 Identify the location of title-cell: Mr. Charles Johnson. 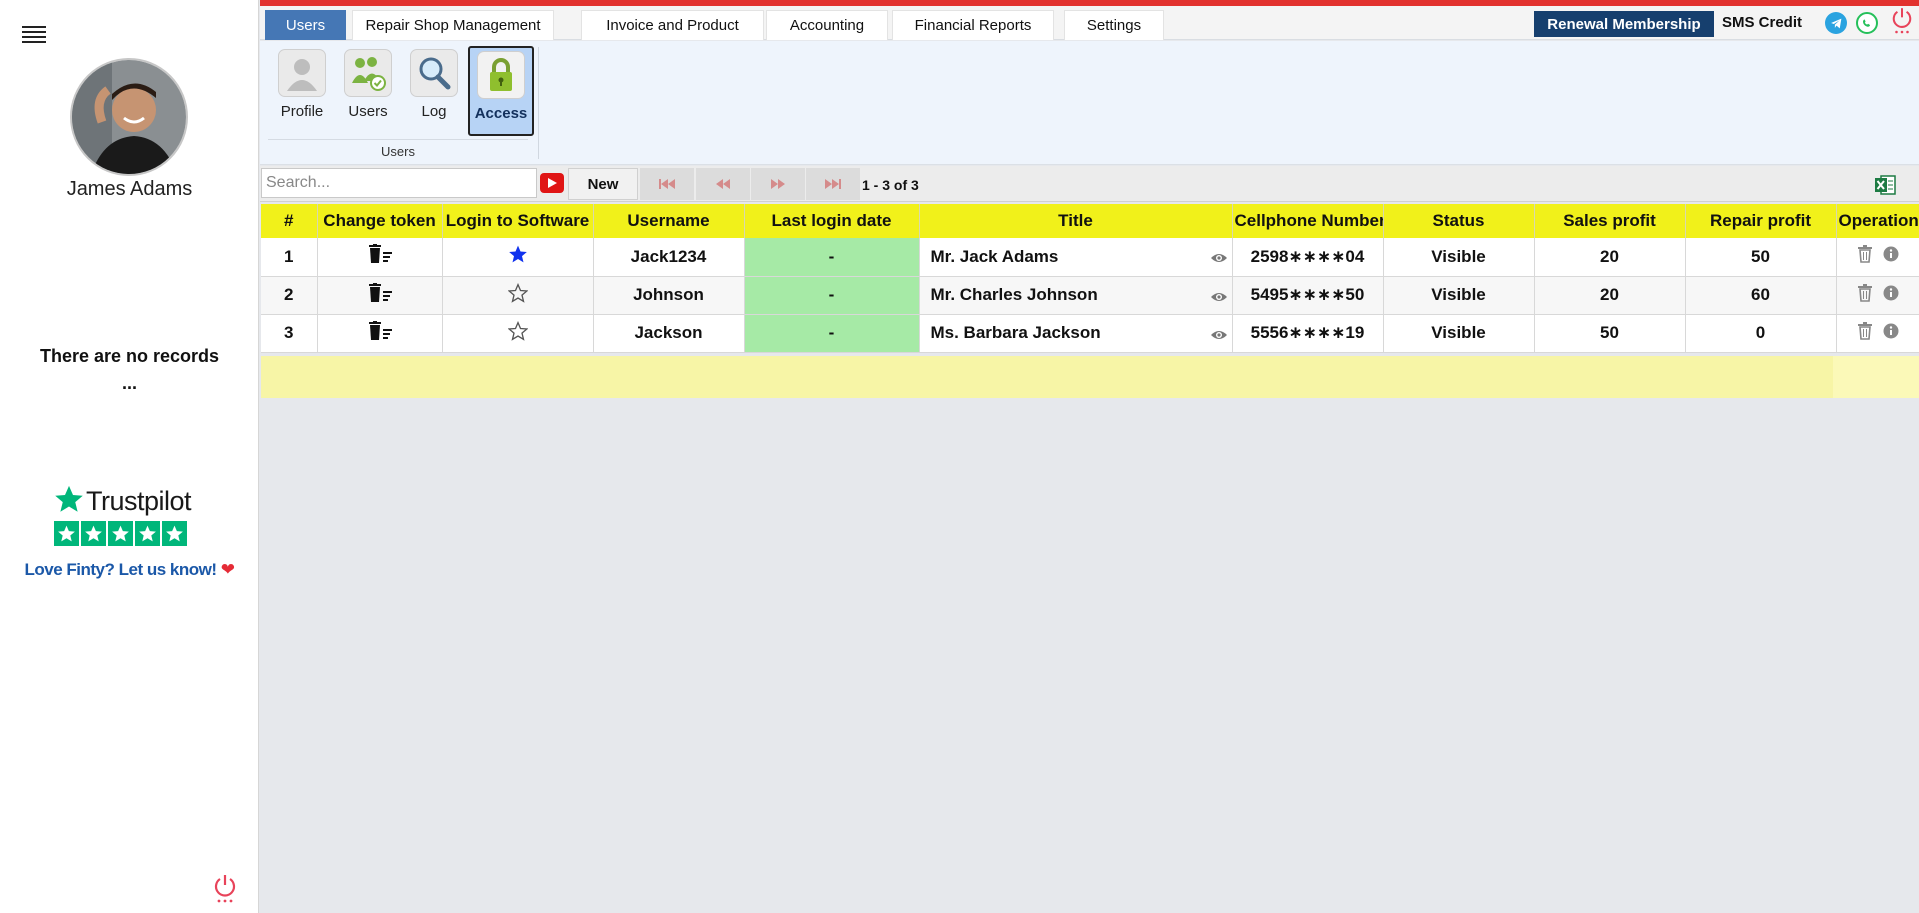
(1076, 295).